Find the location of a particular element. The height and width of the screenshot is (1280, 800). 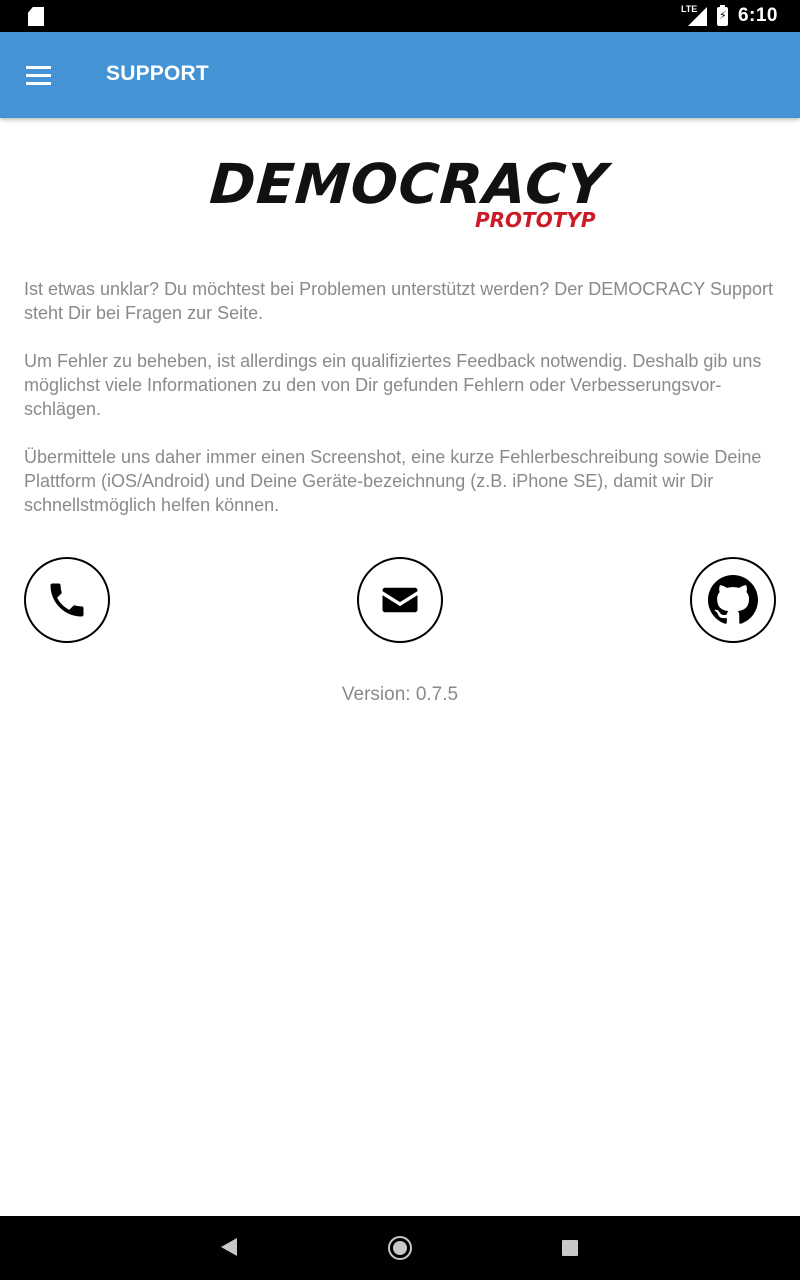

battery-charging-icon: ⚡ is located at coordinates (722, 15).